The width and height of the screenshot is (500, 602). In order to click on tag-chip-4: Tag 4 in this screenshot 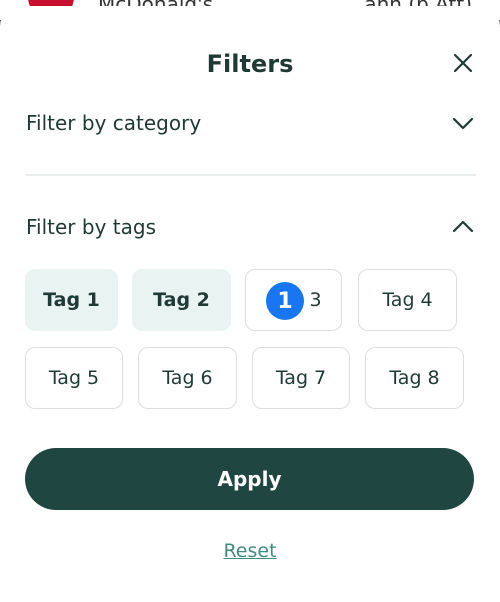, I will do `click(407, 300)`.